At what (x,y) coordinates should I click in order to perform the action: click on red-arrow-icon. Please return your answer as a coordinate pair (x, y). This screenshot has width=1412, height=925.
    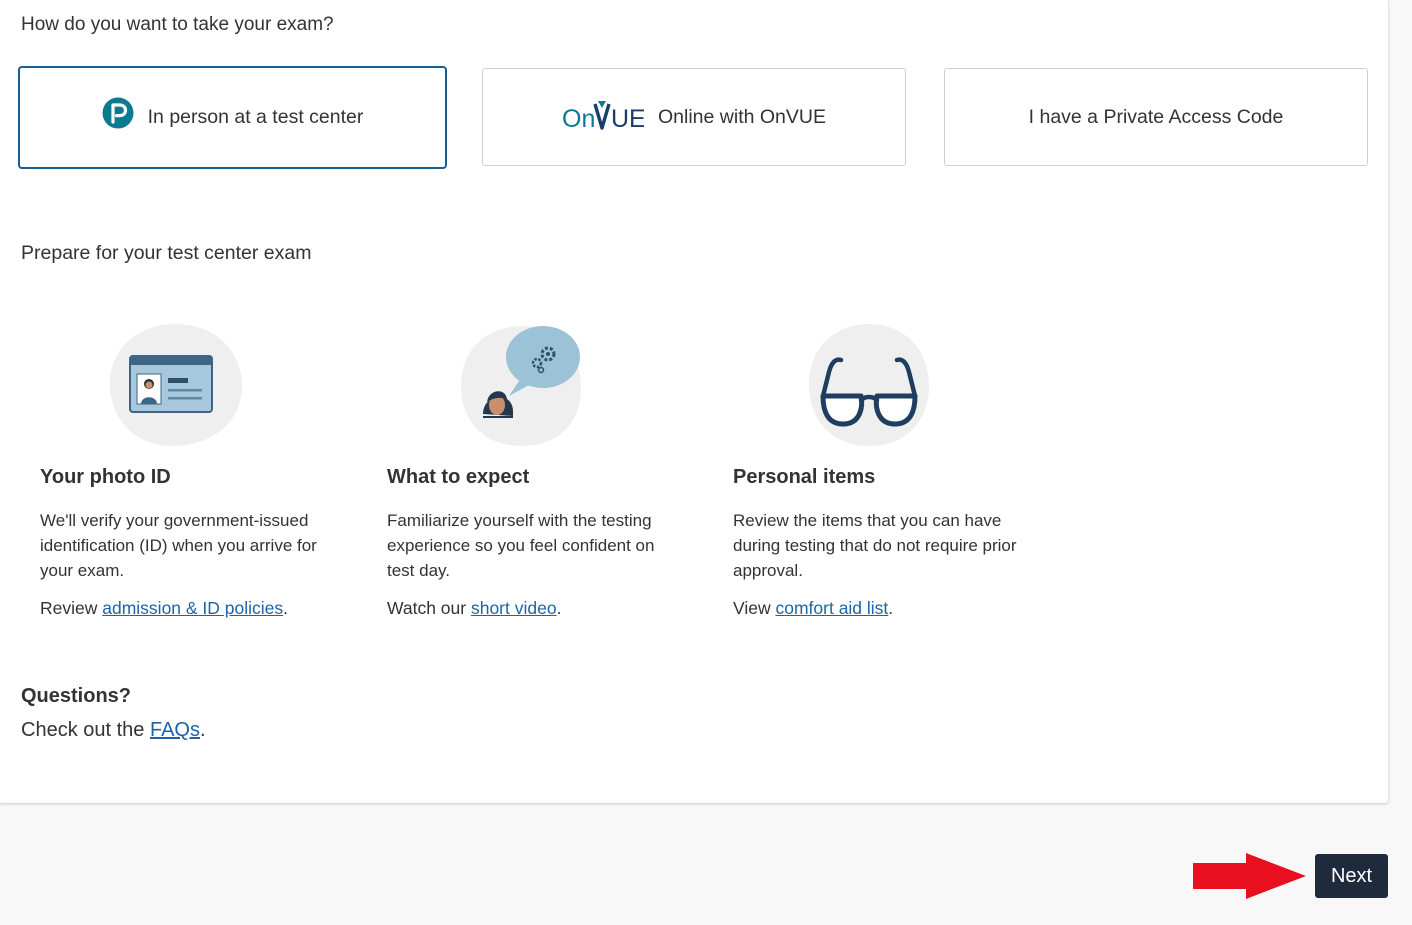
    Looking at the image, I should click on (1249, 876).